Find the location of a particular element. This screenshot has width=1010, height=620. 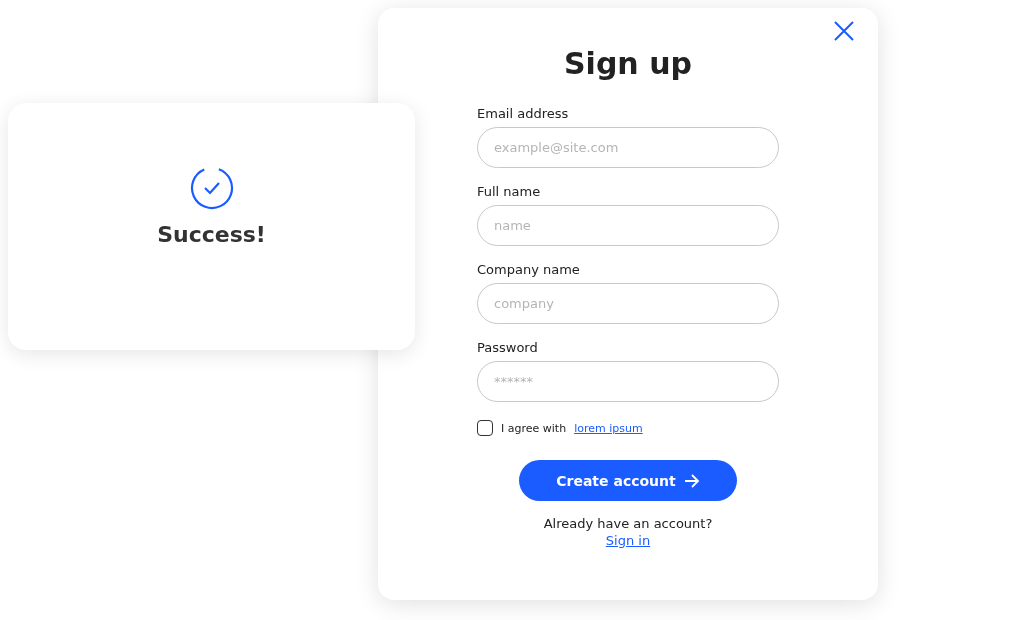

close-icon is located at coordinates (844, 31).